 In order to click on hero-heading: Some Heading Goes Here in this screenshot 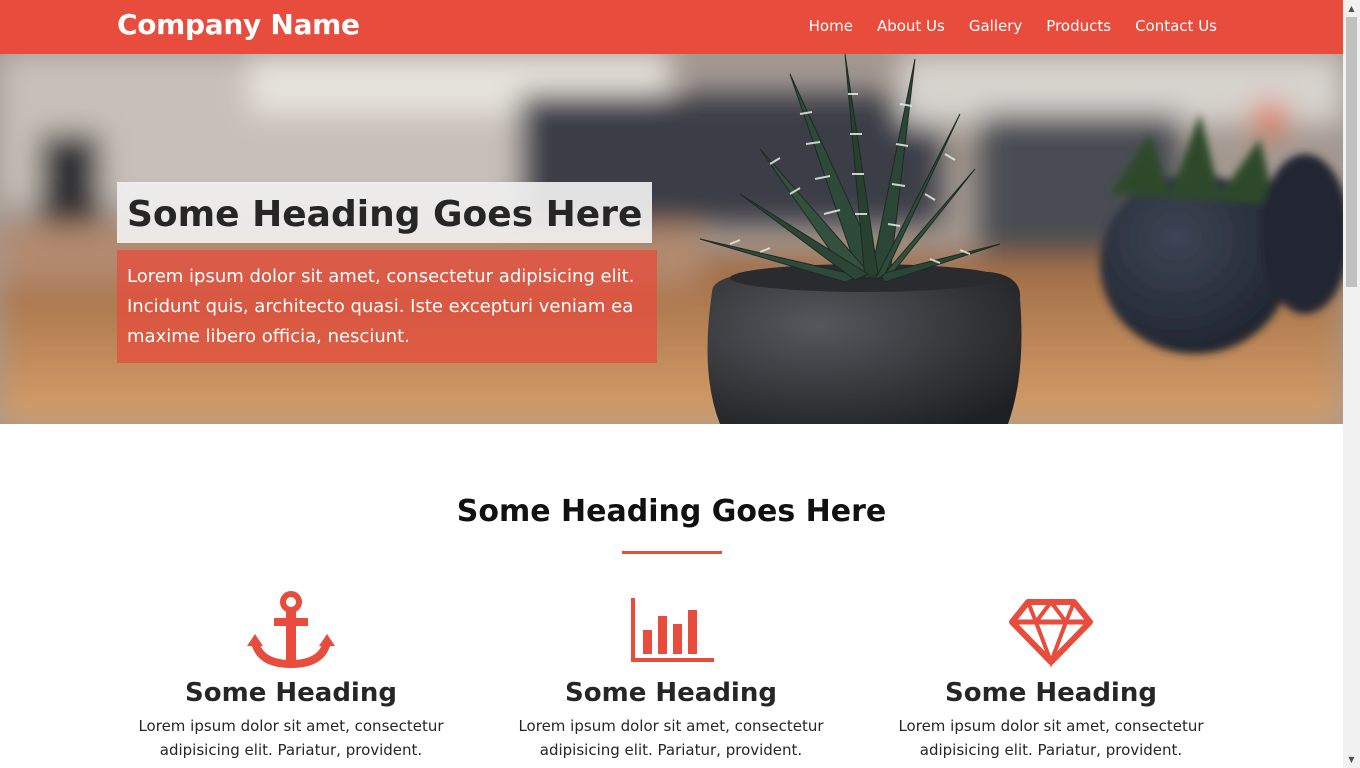, I will do `click(385, 212)`.